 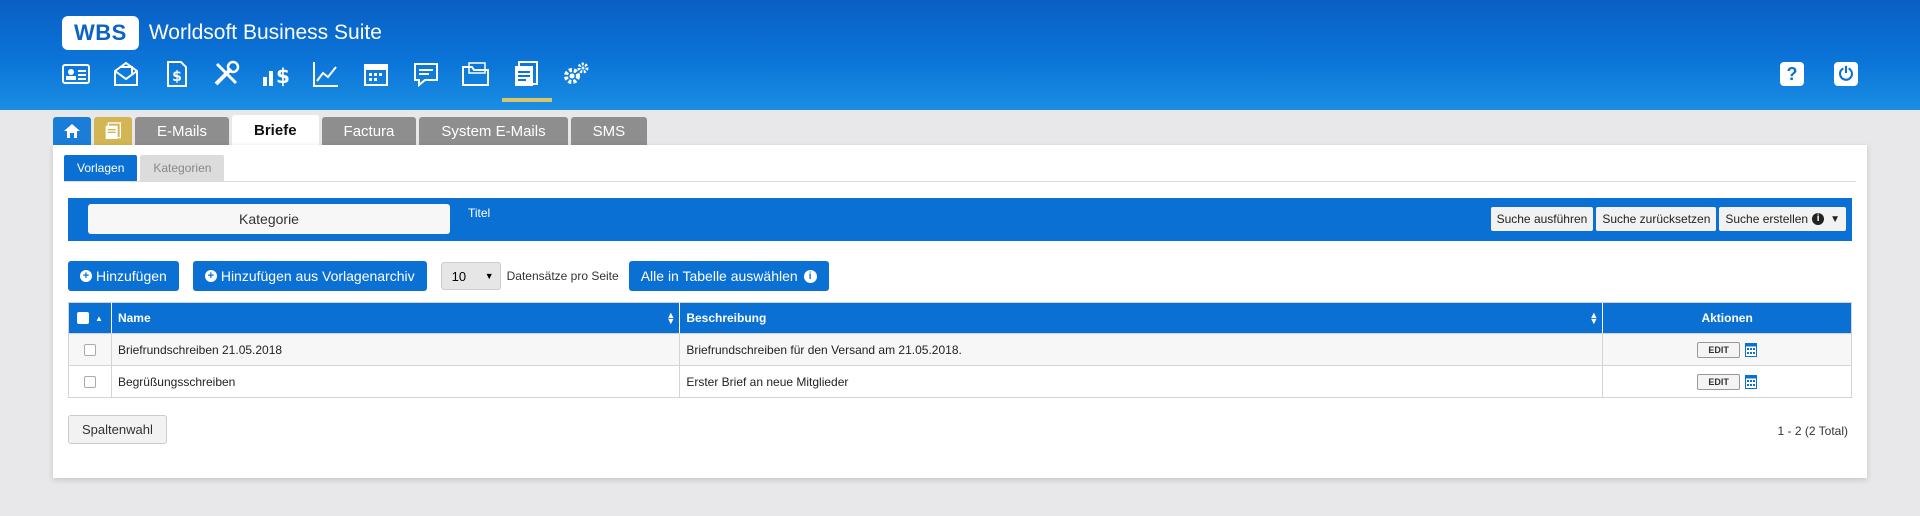 I want to click on column-actions-label: Aktionen, so click(x=1727, y=318).